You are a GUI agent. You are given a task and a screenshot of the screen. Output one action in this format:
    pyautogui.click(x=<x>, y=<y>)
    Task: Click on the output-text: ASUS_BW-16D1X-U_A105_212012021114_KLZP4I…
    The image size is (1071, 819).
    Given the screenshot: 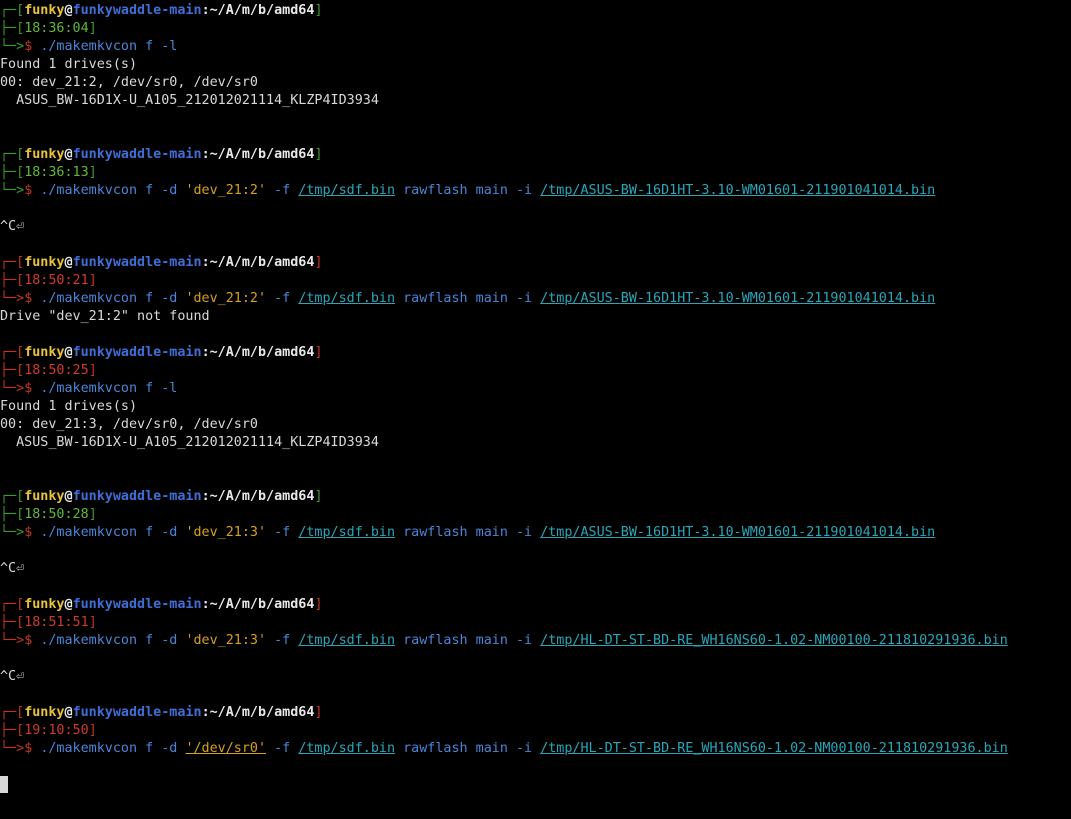 What is the action you would take?
    pyautogui.click(x=189, y=100)
    